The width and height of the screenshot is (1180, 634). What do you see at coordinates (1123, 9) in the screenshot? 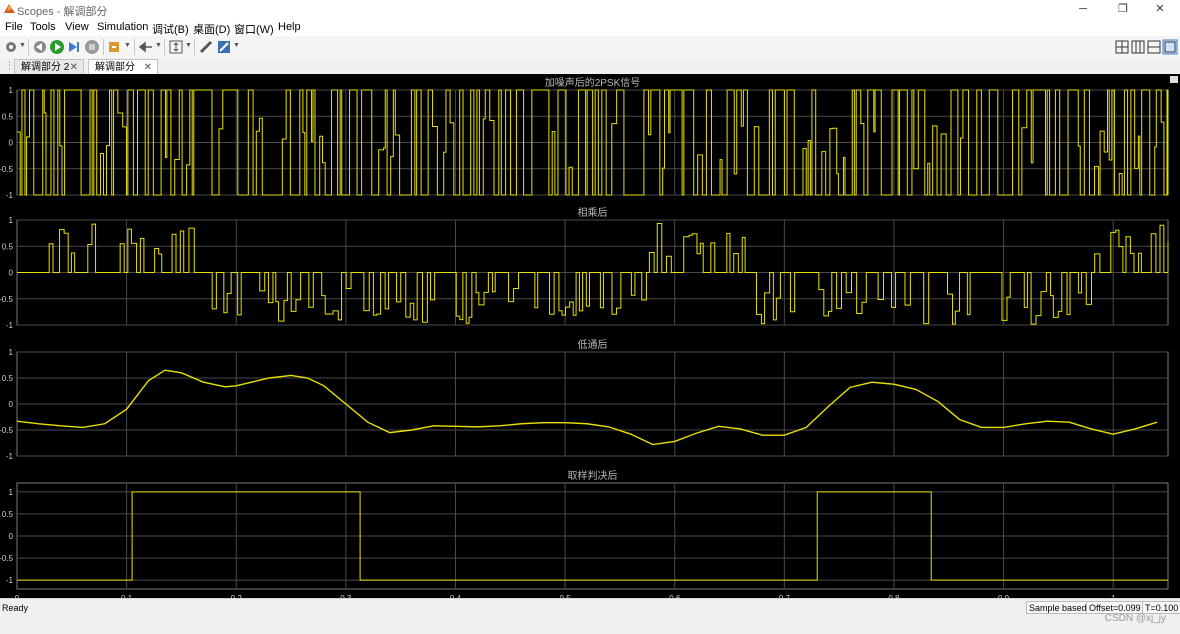
I see `maximize-button: ❐` at bounding box center [1123, 9].